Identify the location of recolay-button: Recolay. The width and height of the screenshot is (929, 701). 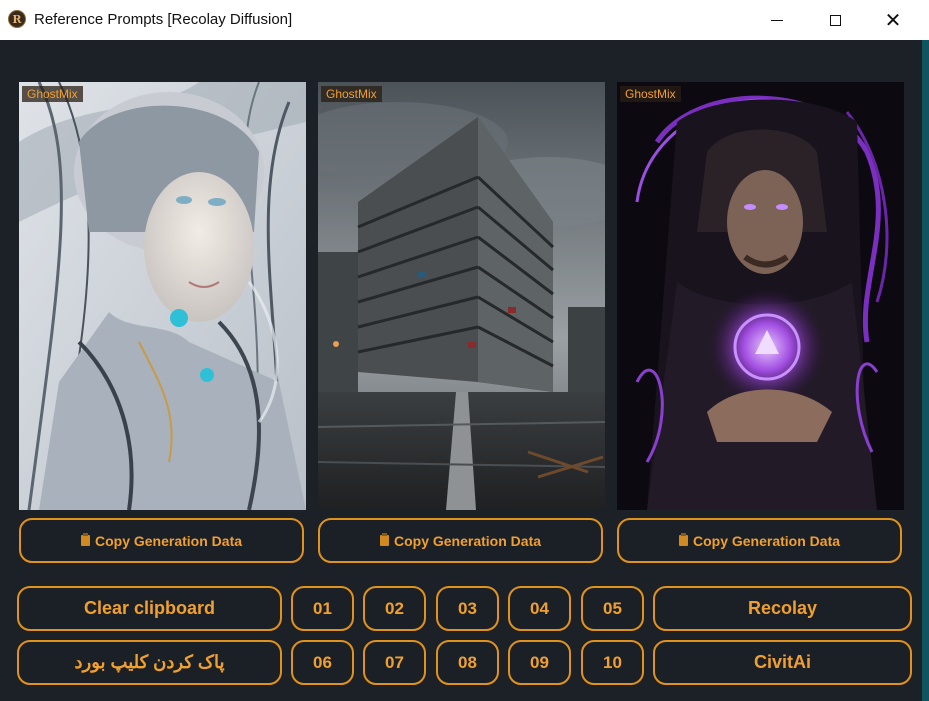
(782, 608).